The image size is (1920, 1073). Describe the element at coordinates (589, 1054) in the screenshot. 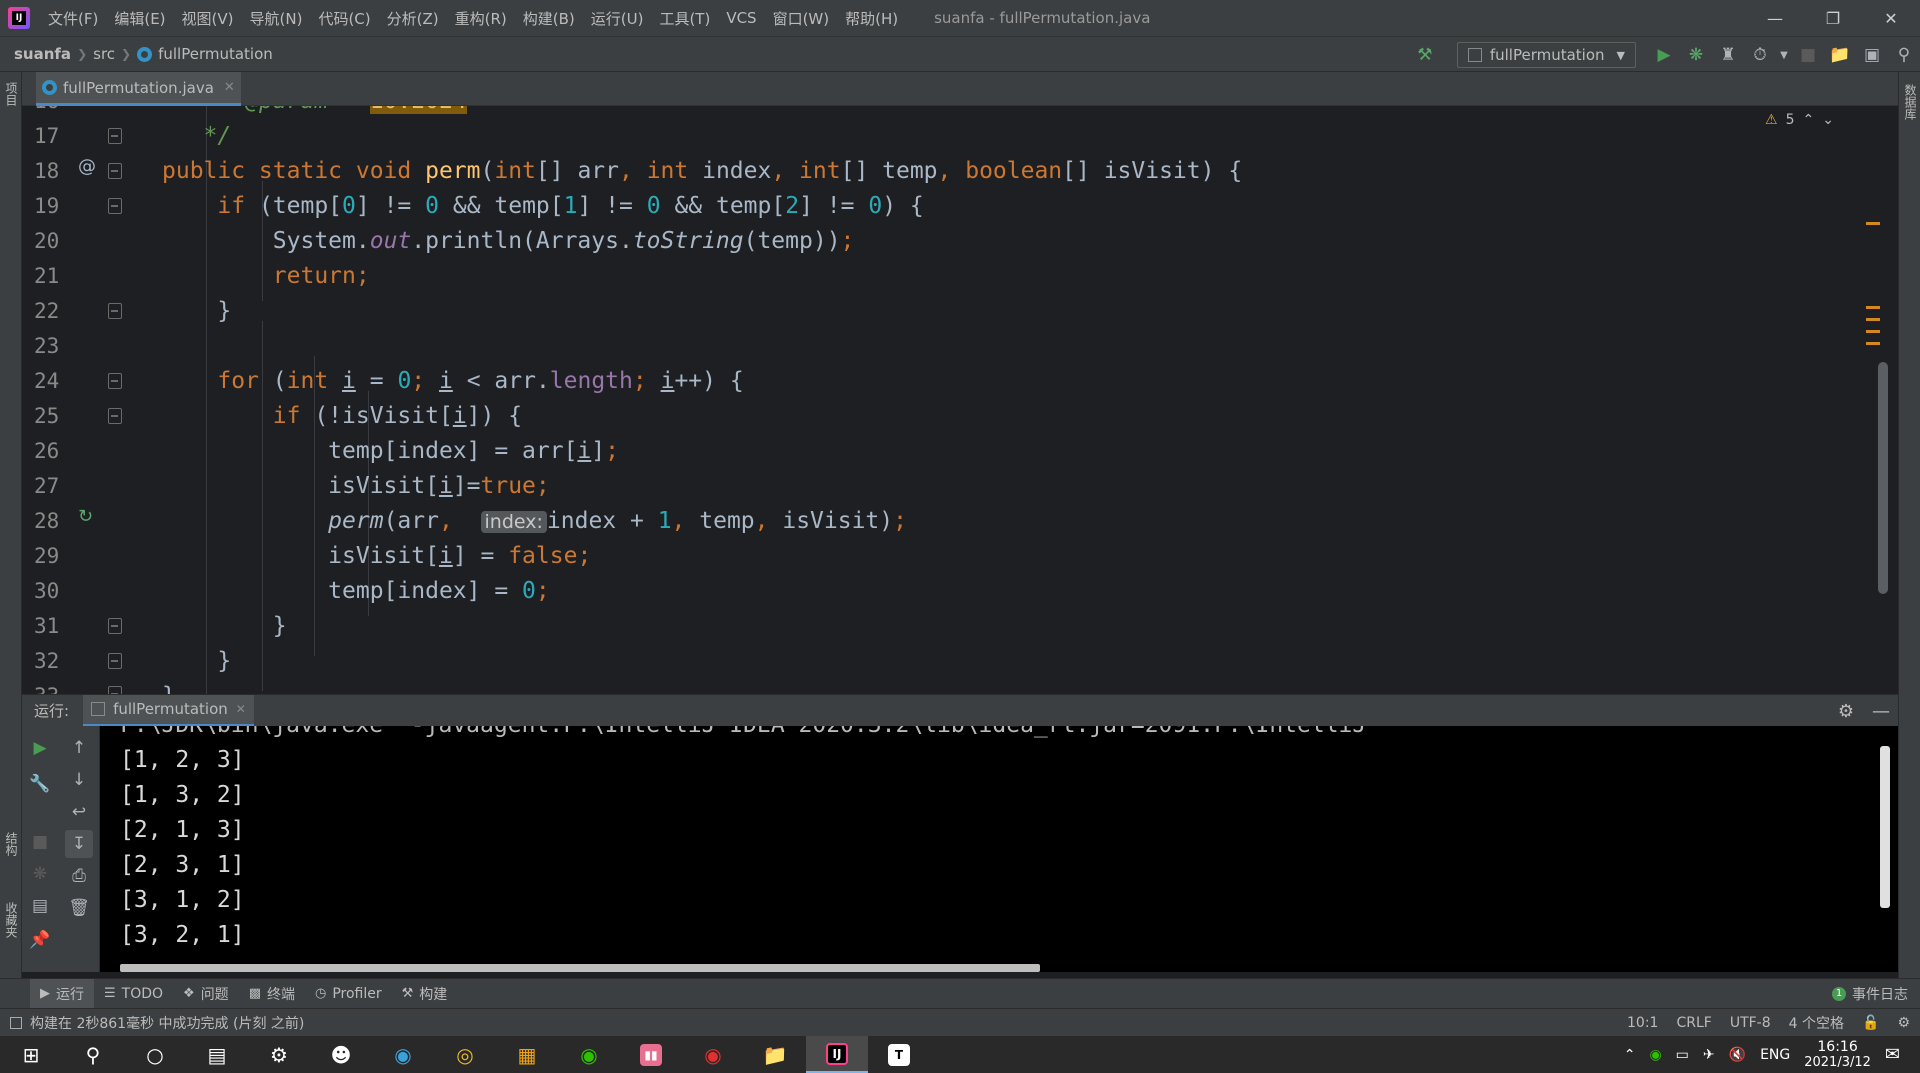

I see `wechat-icon: ◉` at that location.